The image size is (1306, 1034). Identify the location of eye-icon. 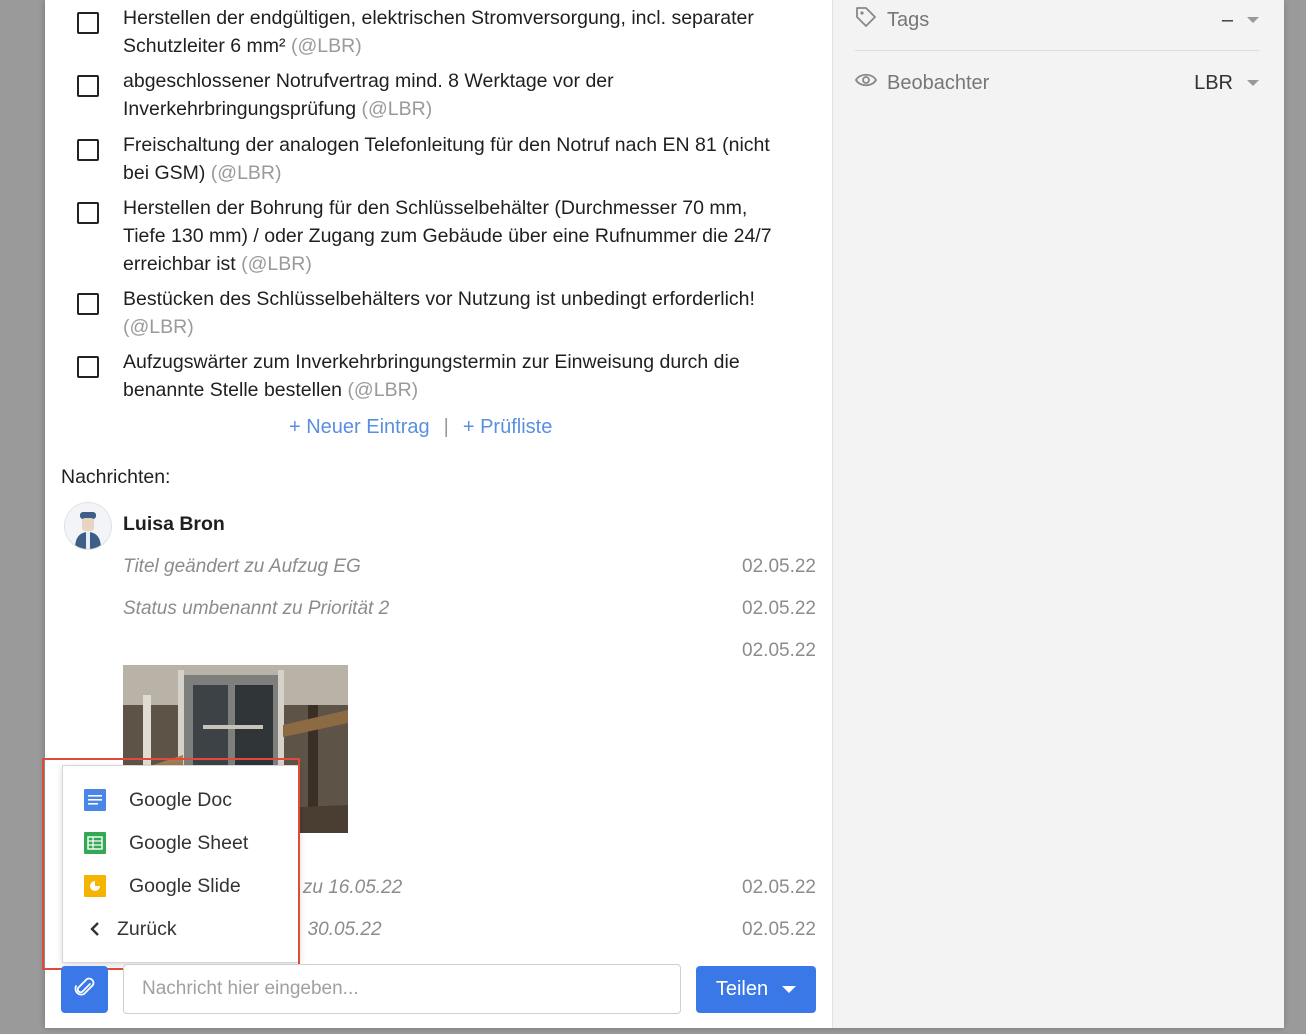
(866, 83).